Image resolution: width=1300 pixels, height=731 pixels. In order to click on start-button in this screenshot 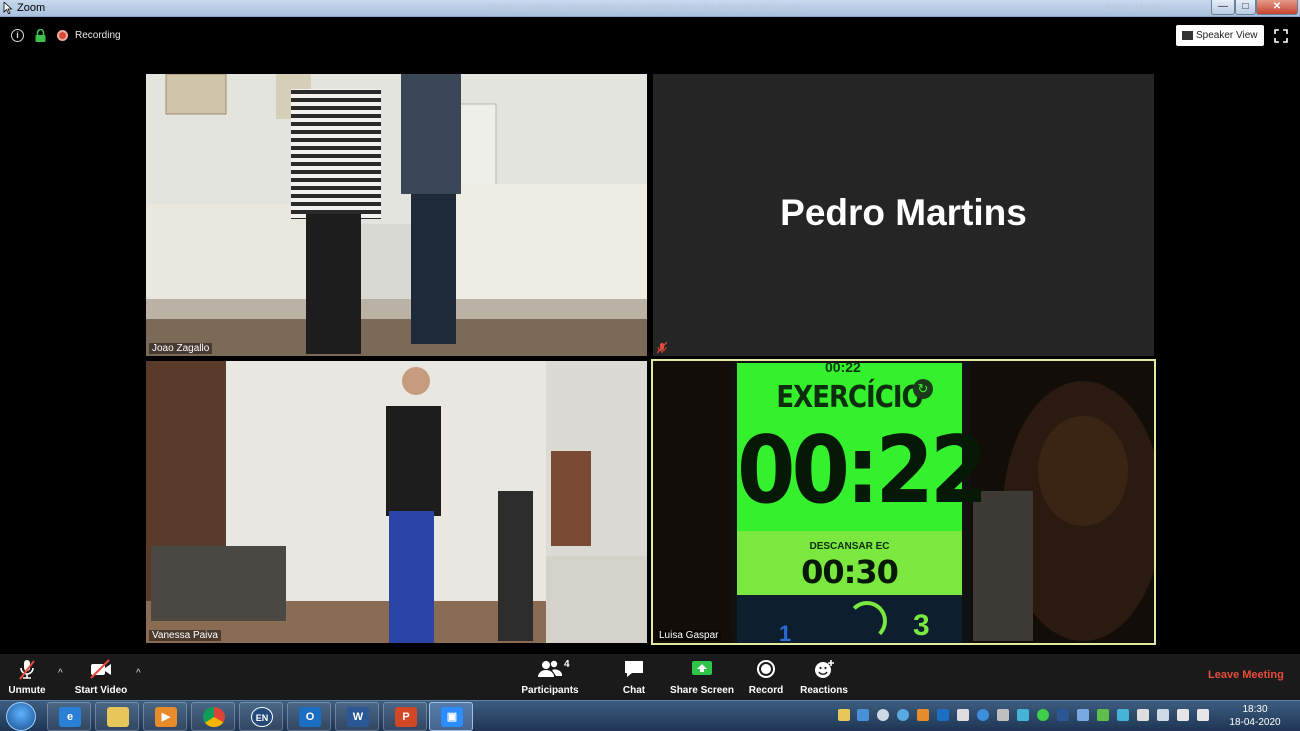, I will do `click(21, 716)`.